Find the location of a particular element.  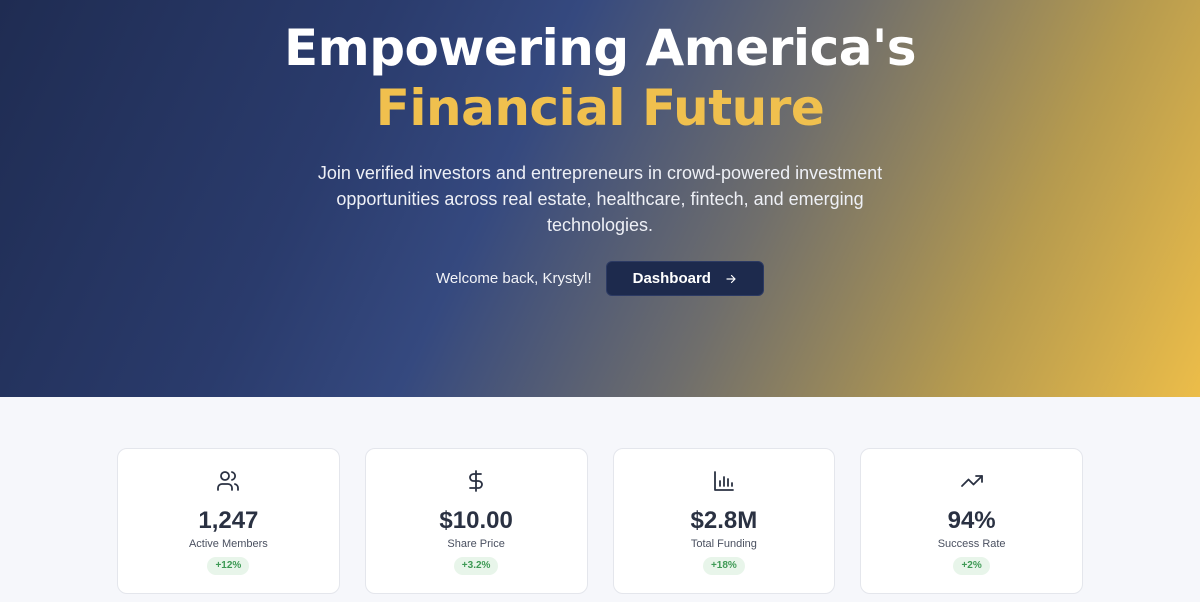

stat-card-members: 1,247 Active Members +12% is located at coordinates (228, 521).